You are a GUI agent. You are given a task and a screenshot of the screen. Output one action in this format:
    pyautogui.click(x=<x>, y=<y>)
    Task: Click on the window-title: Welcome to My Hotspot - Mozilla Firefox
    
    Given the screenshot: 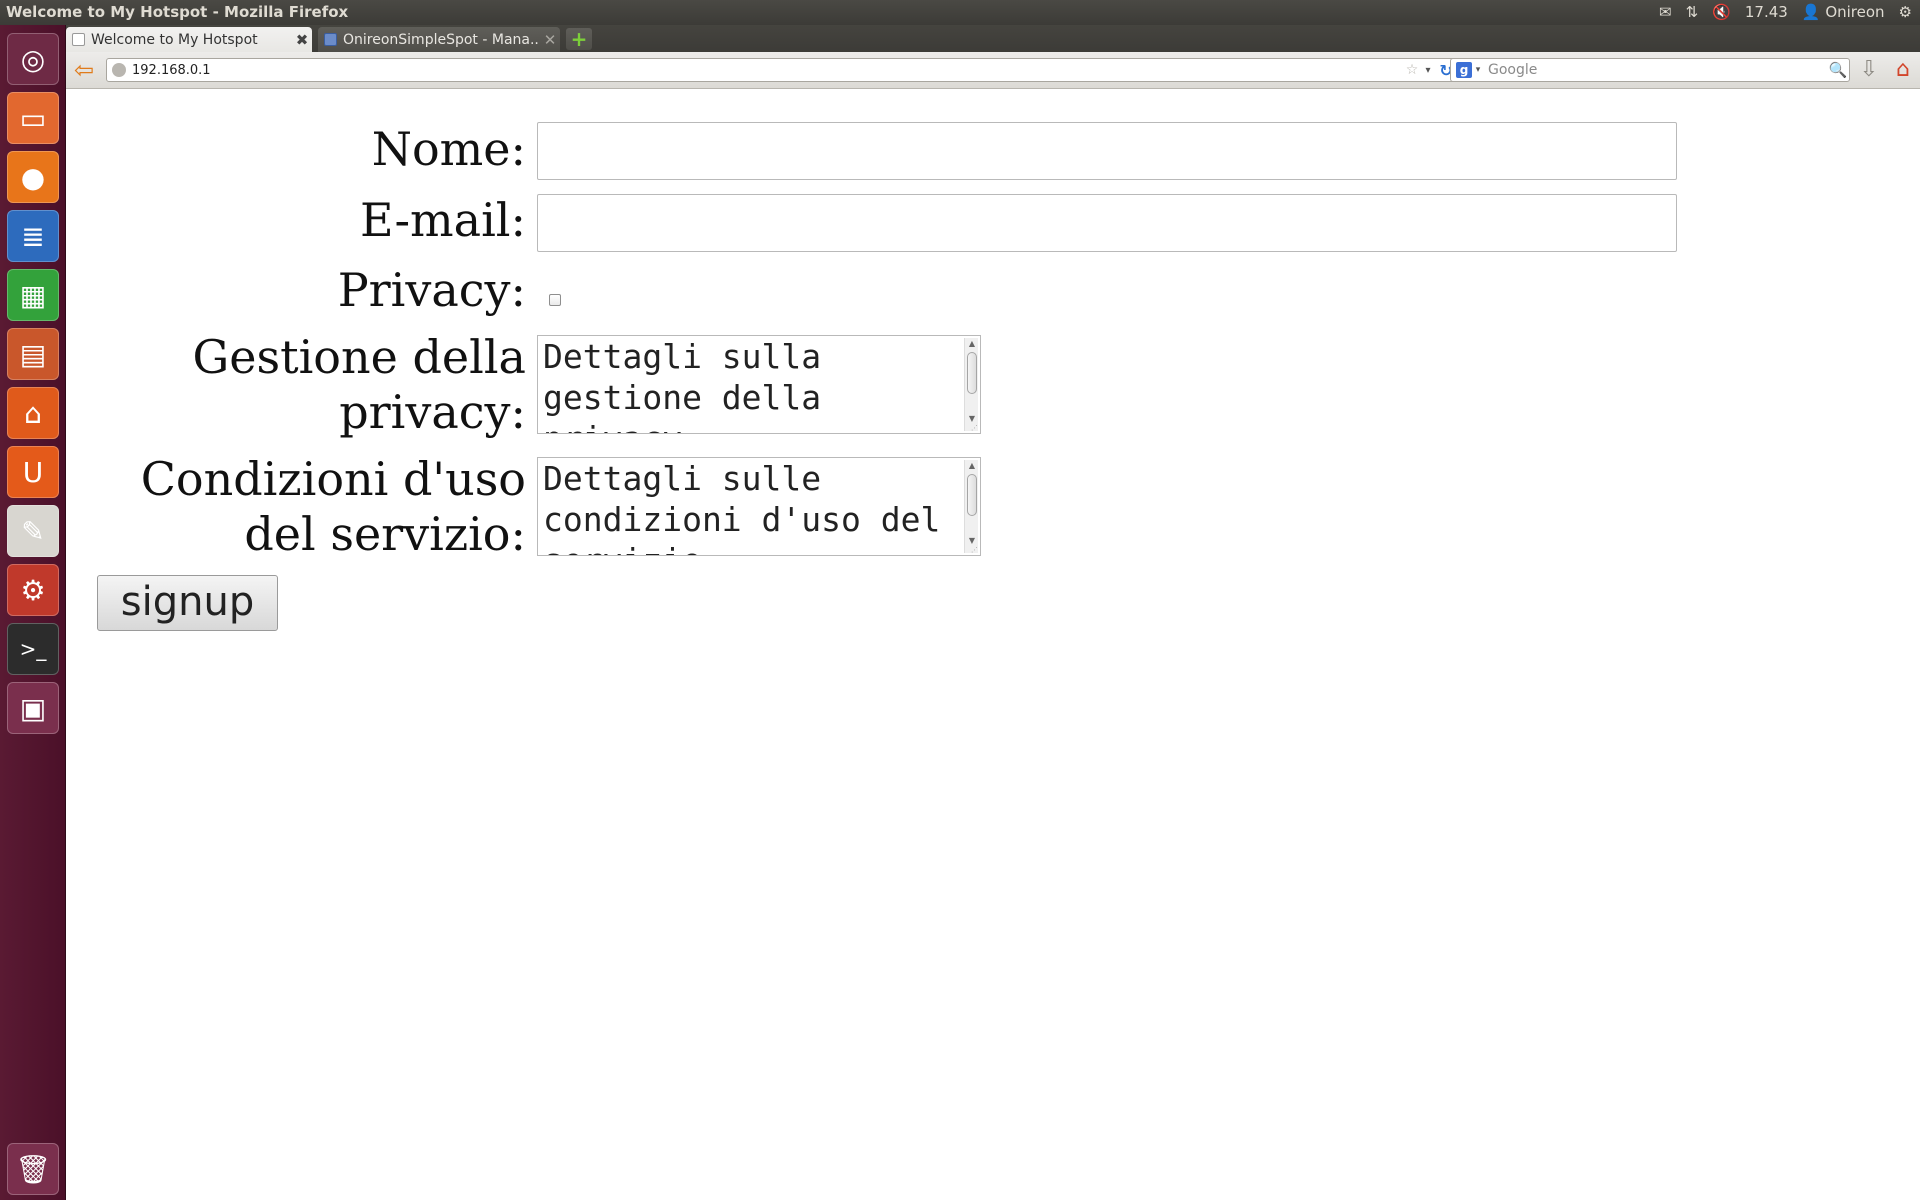 What is the action you would take?
    pyautogui.click(x=177, y=12)
    